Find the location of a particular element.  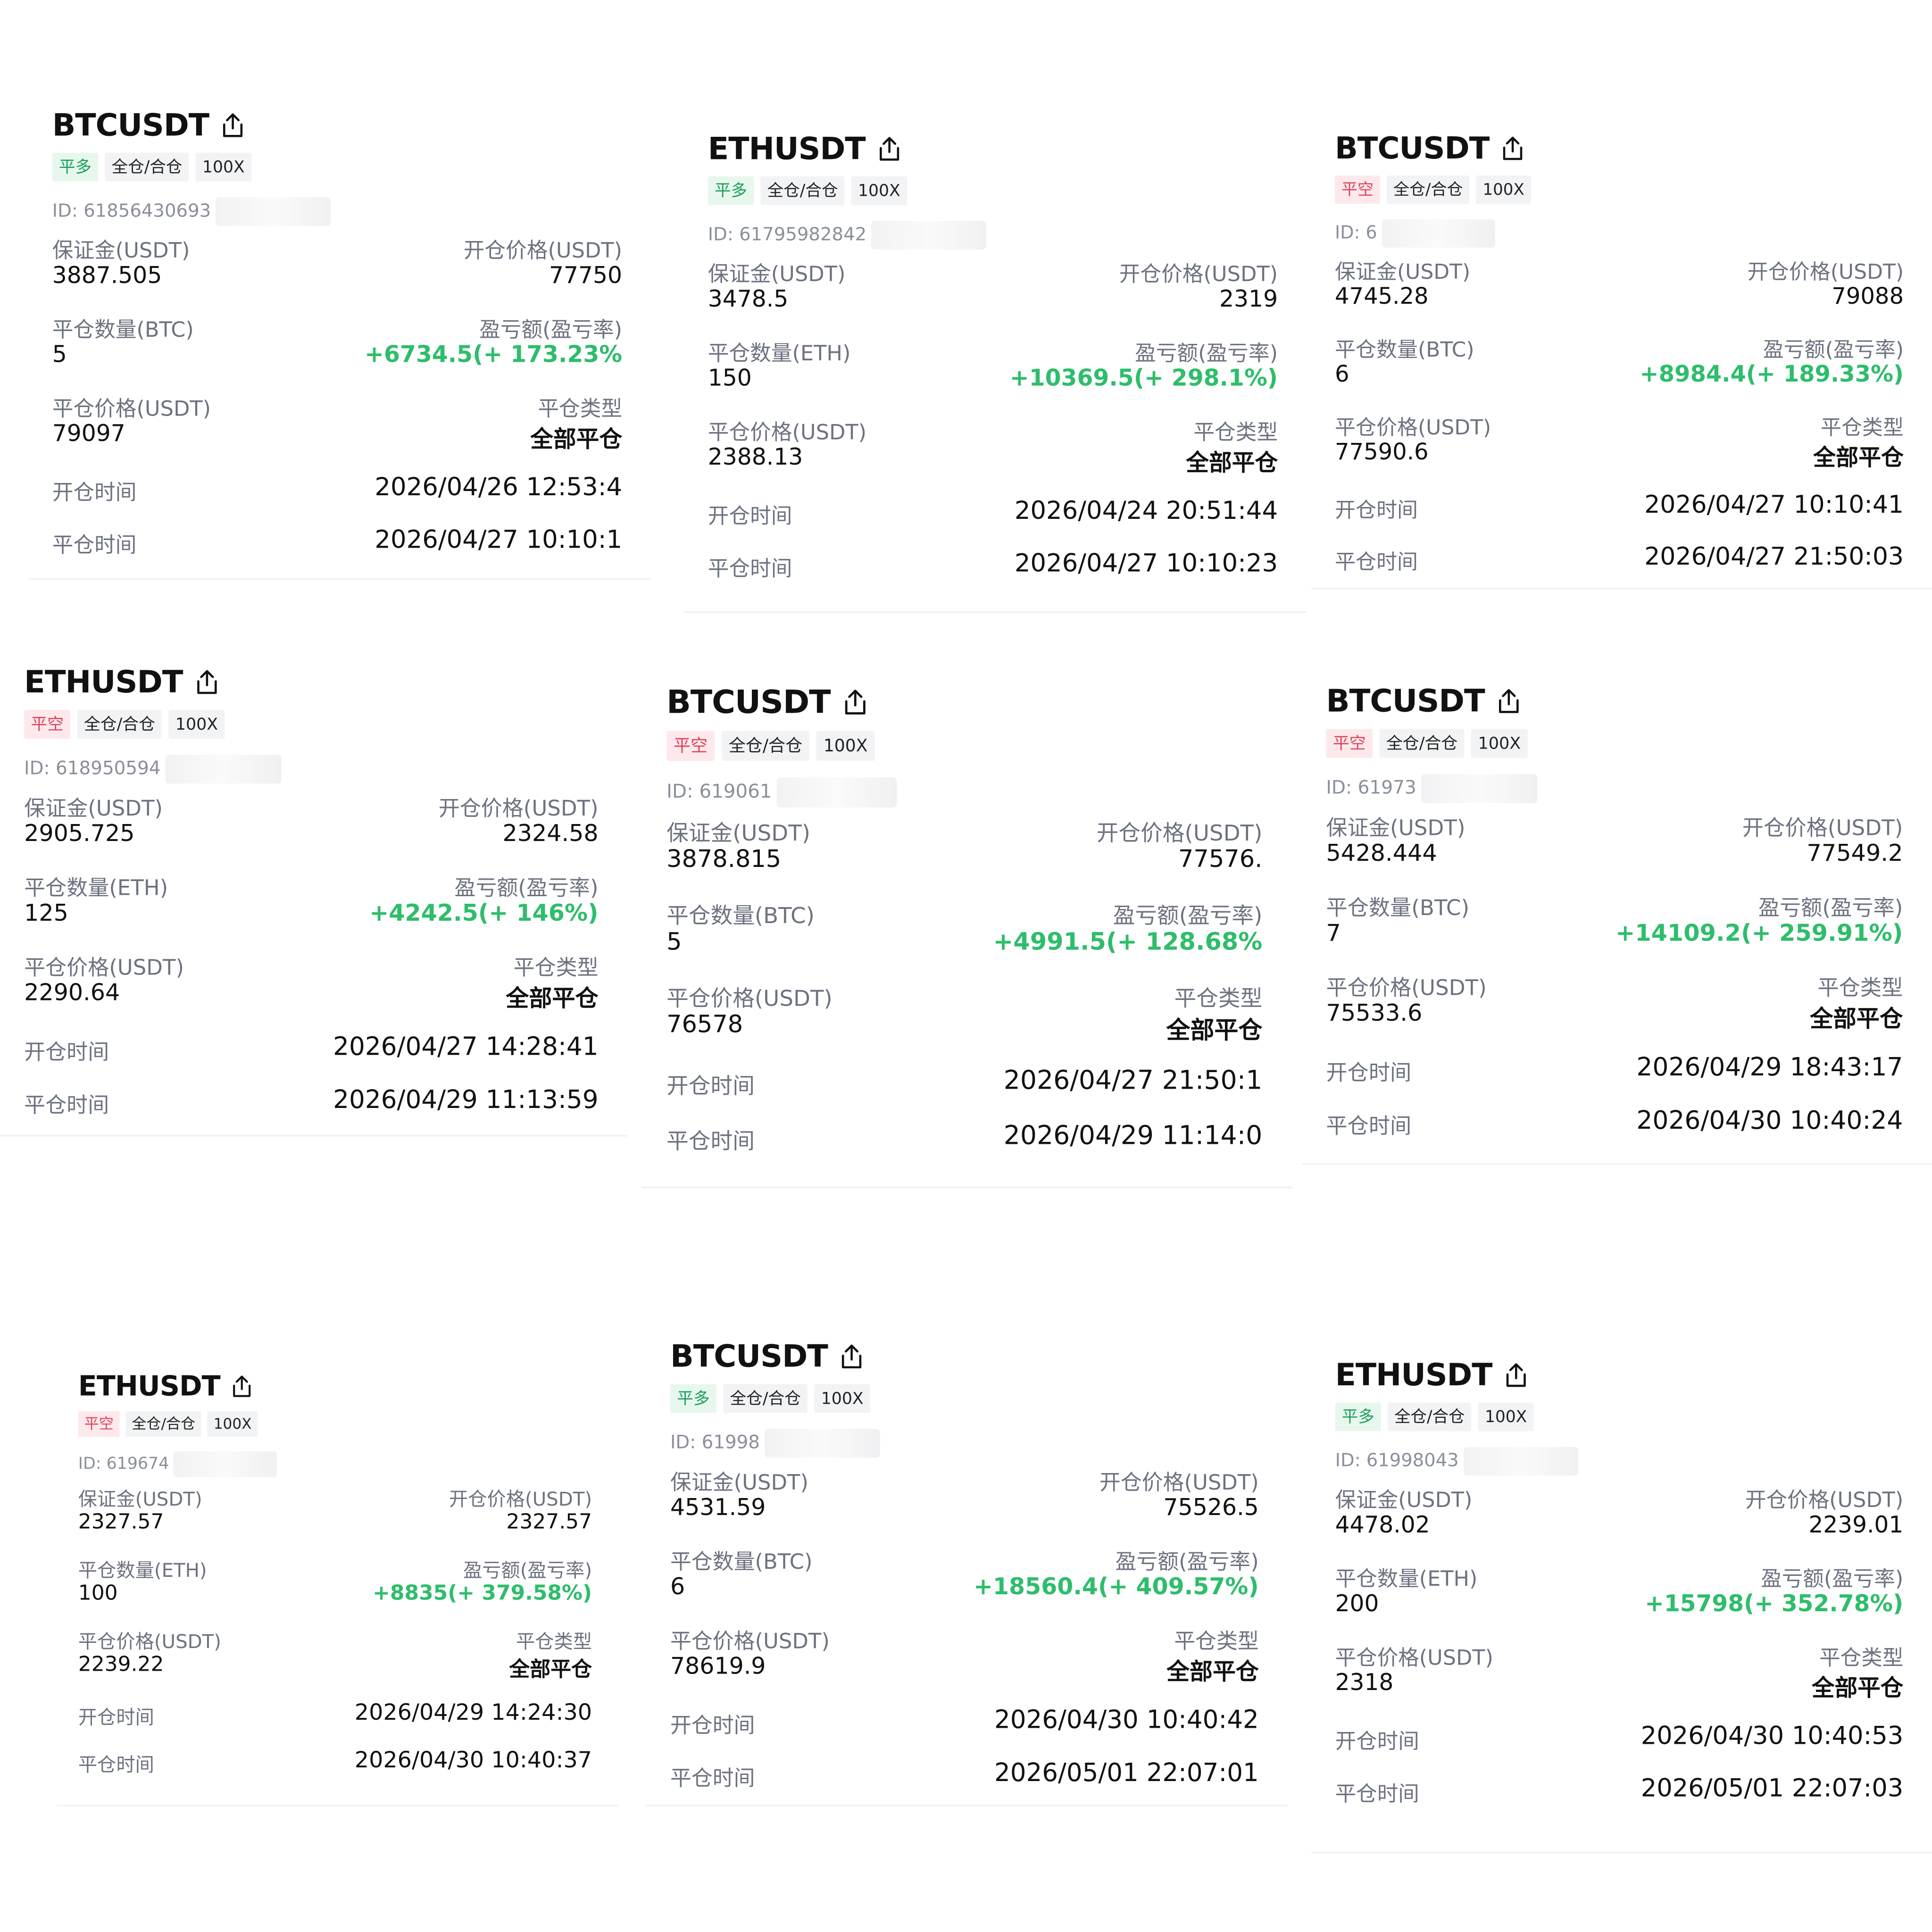

margin-value: 4745.28 is located at coordinates (1382, 296).